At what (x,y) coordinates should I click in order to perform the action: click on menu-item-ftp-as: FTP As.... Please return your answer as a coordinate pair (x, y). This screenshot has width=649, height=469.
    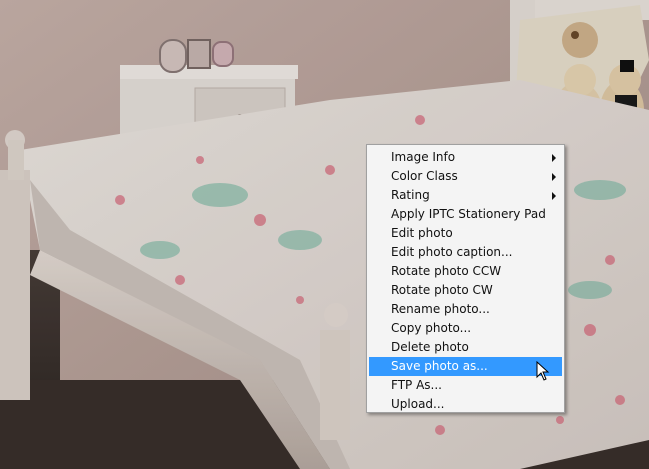
    Looking at the image, I should click on (465, 385).